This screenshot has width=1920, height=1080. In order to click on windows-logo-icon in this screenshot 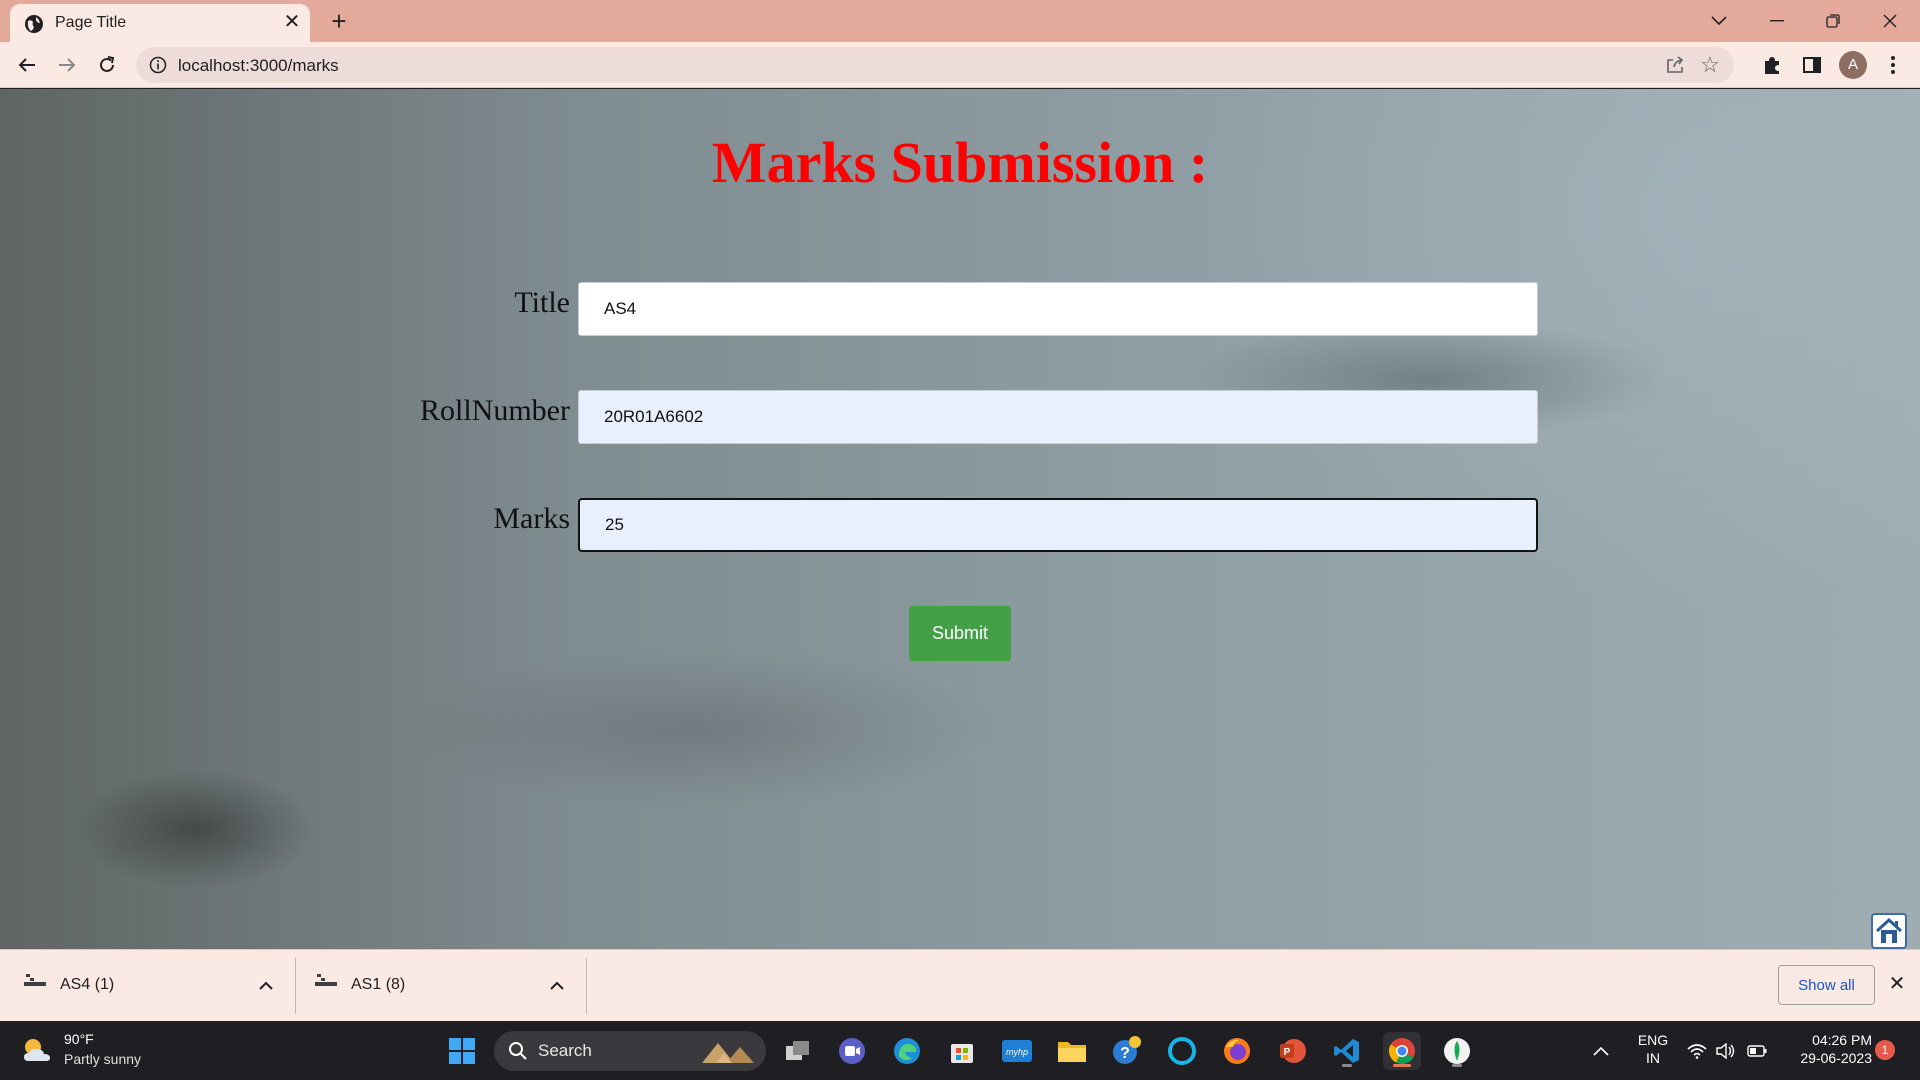, I will do `click(462, 1051)`.